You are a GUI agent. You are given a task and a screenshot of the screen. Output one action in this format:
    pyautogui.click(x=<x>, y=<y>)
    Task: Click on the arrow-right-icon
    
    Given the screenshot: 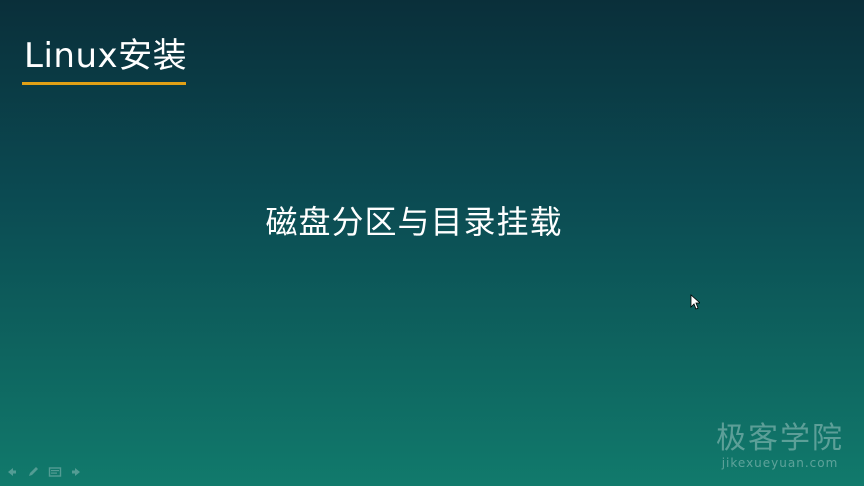 What is the action you would take?
    pyautogui.click(x=77, y=471)
    